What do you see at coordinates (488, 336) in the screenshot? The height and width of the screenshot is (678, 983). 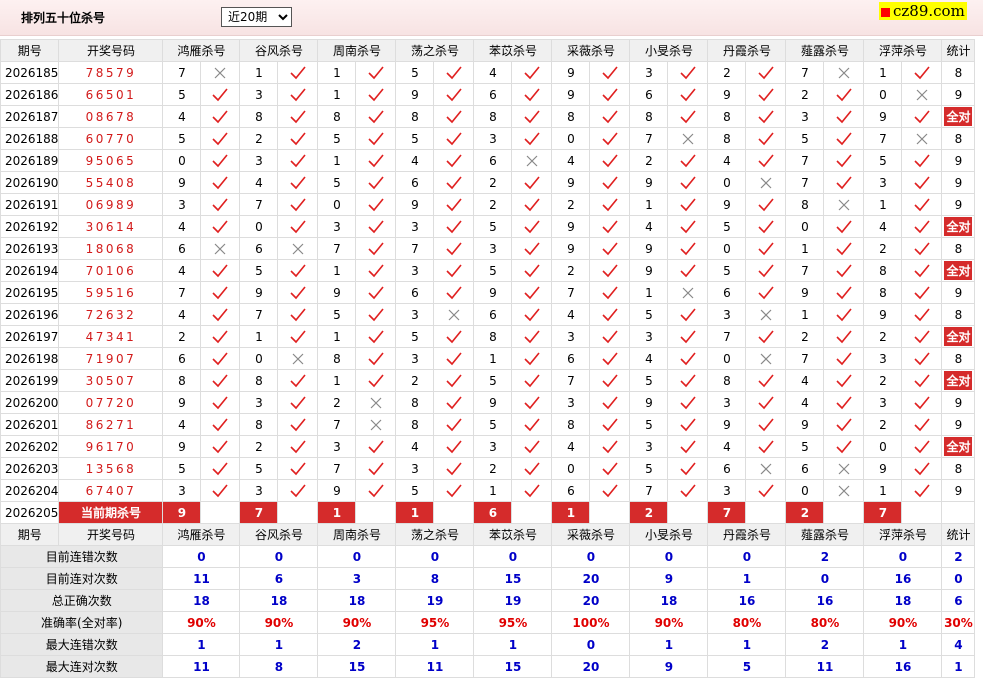 I see `table-row: 2026197 47341 2 1 1 5 8 3 3 7 2 2 全对` at bounding box center [488, 336].